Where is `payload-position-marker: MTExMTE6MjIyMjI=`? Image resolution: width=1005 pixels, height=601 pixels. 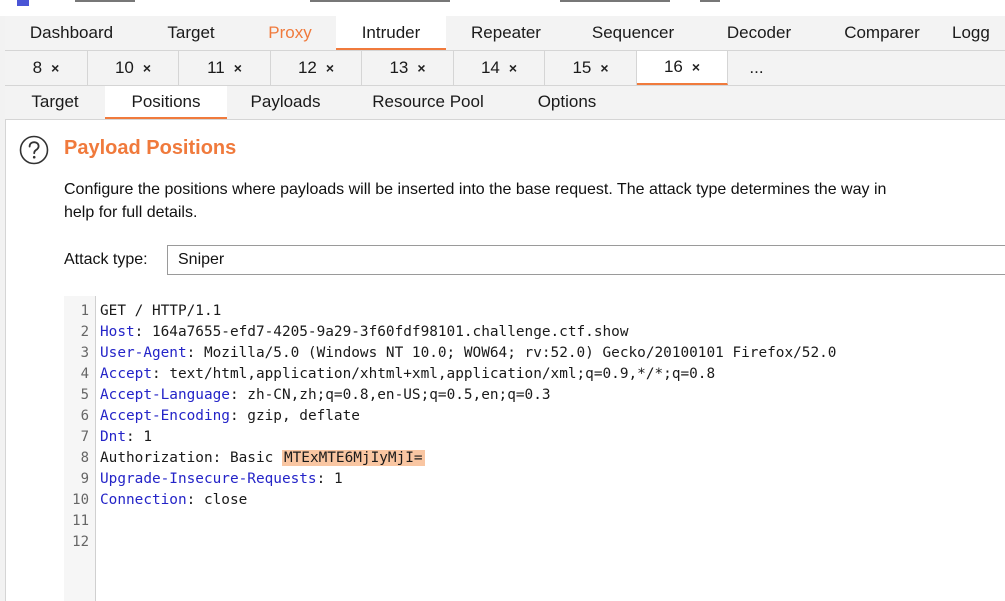
payload-position-marker: MTExMTE6MjIyMjI= is located at coordinates (353, 458).